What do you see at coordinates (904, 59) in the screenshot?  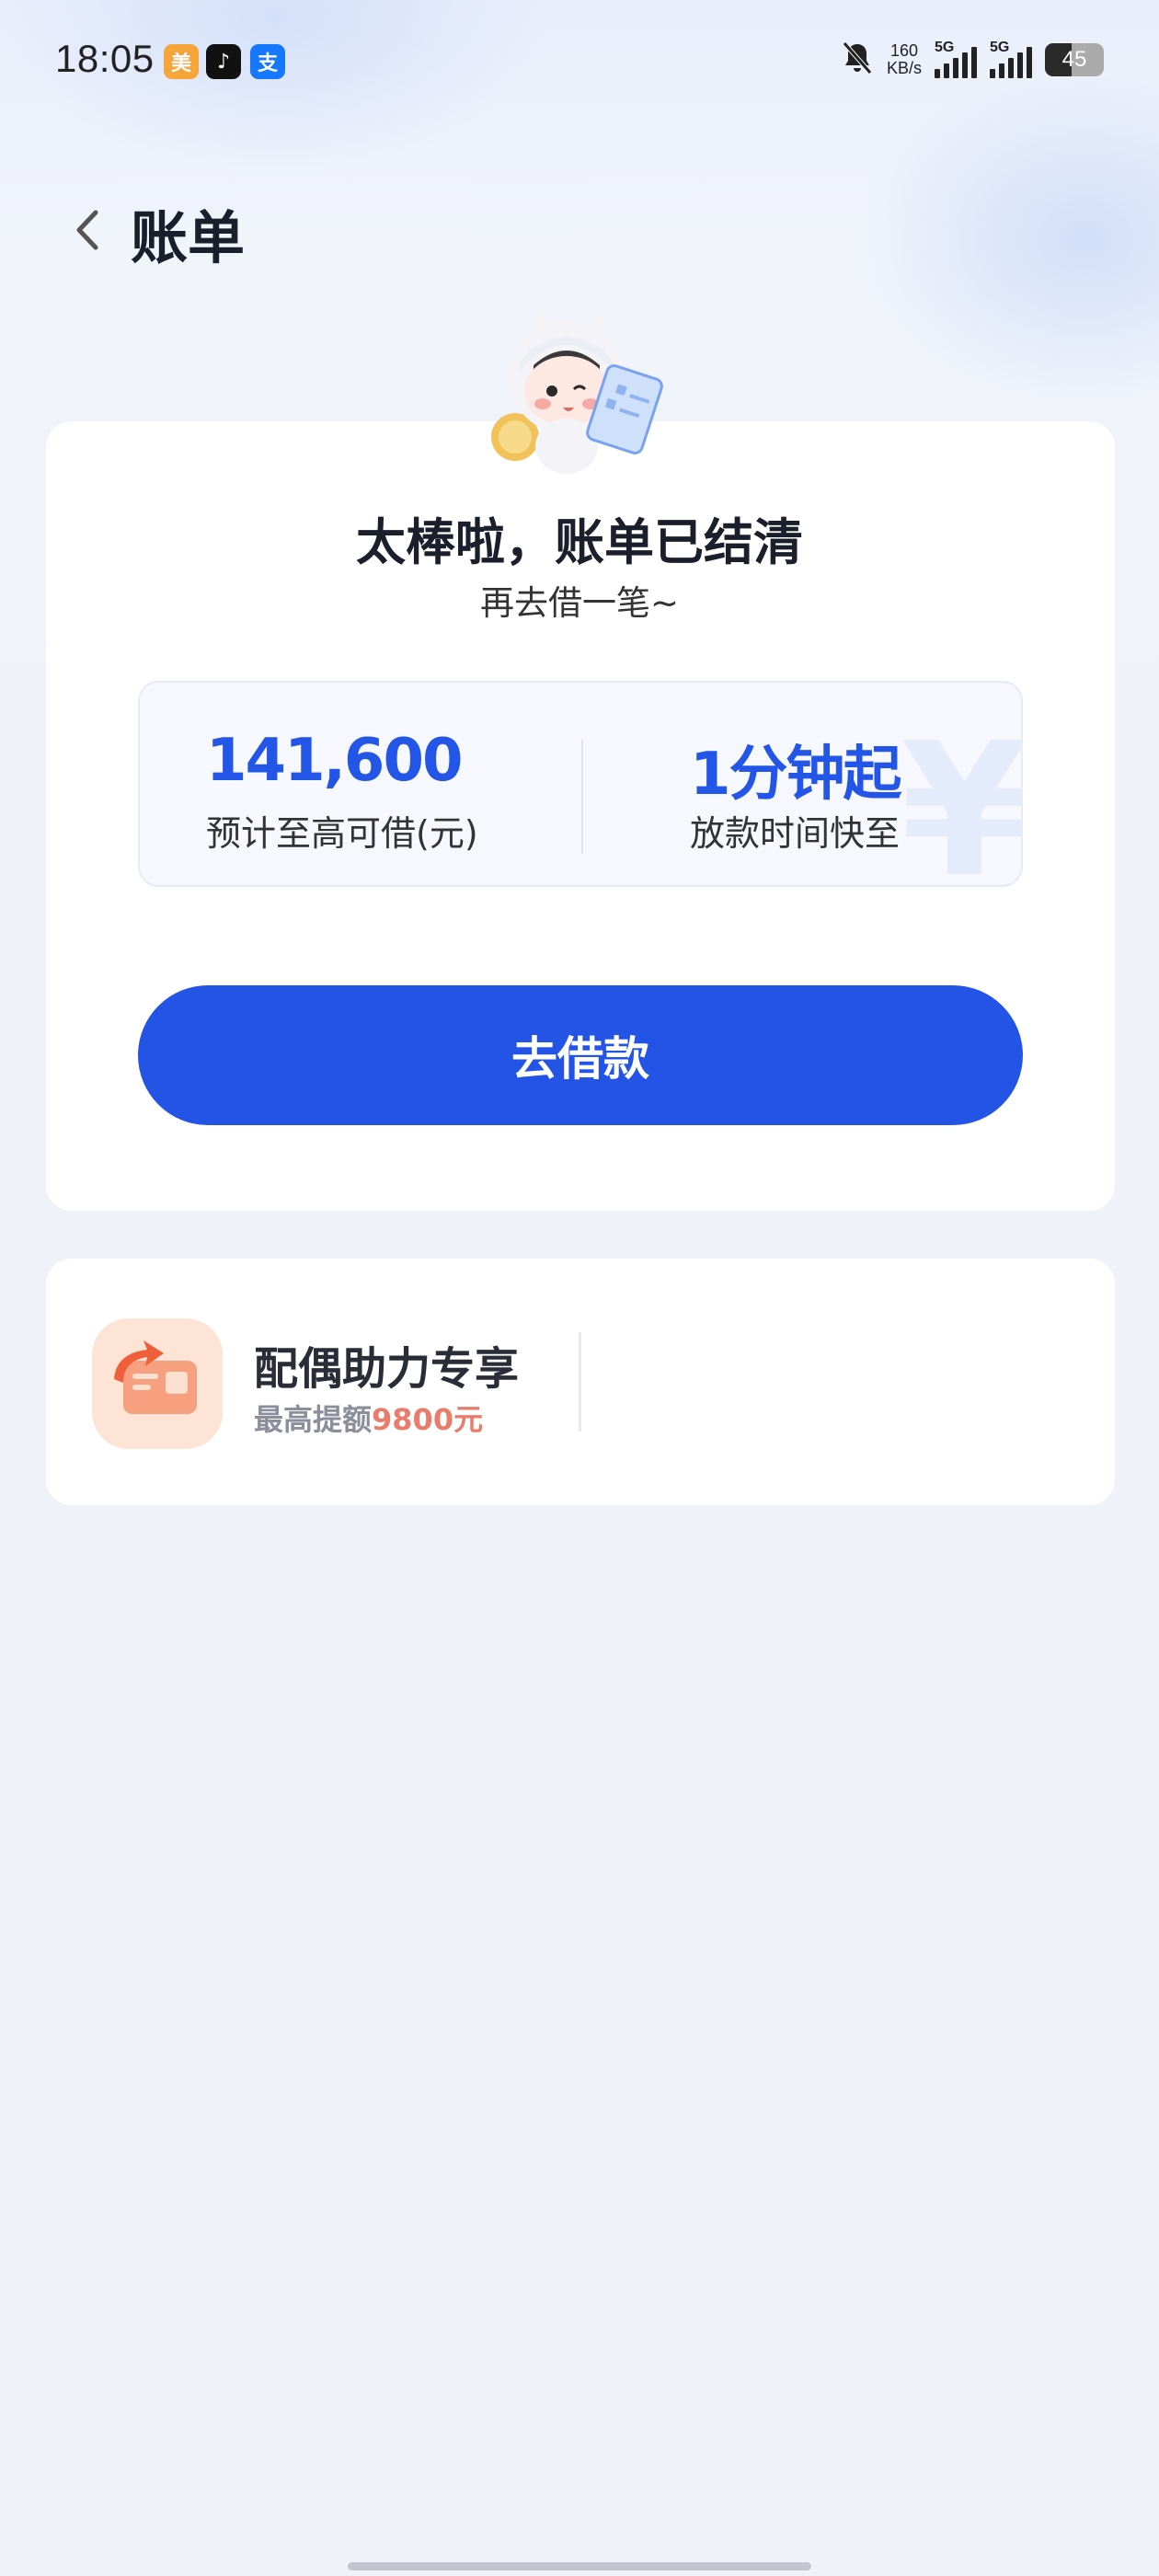 I see `network-speed: 160 KB/s` at bounding box center [904, 59].